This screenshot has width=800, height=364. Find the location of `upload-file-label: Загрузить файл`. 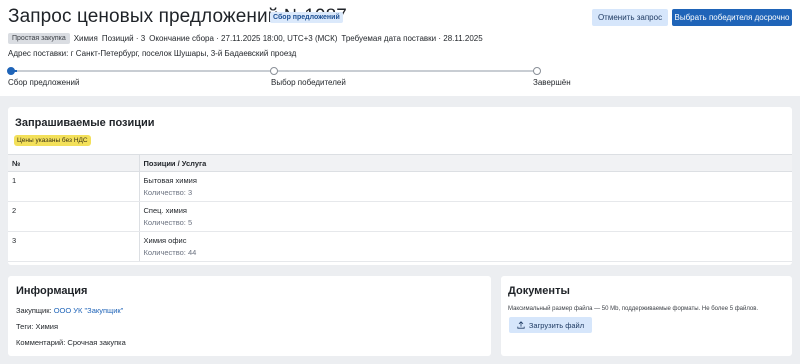

upload-file-label: Загрузить файл is located at coordinates (556, 325).